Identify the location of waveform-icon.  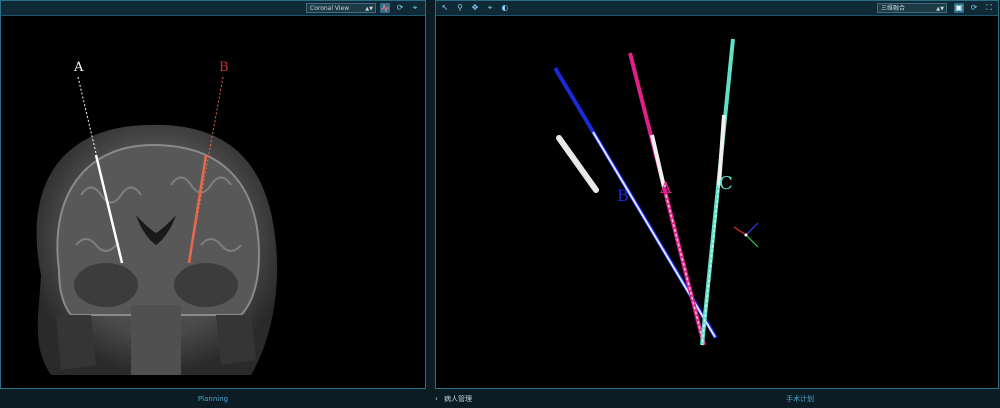
(385, 8).